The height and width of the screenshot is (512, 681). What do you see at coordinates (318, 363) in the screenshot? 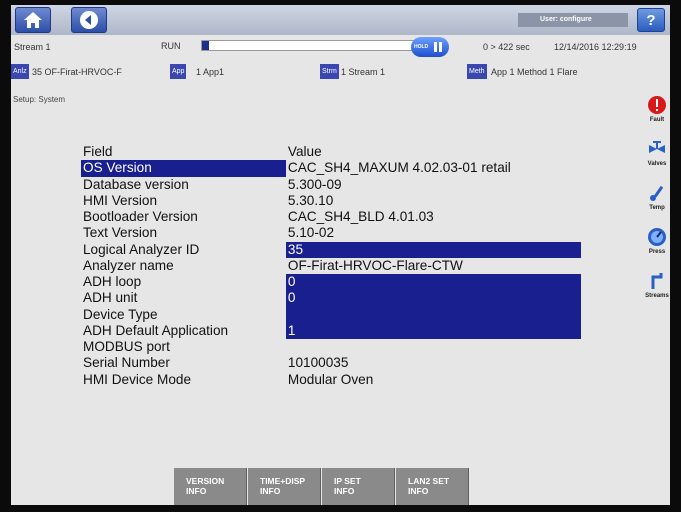
I see `value-cell: 10100035` at bounding box center [318, 363].